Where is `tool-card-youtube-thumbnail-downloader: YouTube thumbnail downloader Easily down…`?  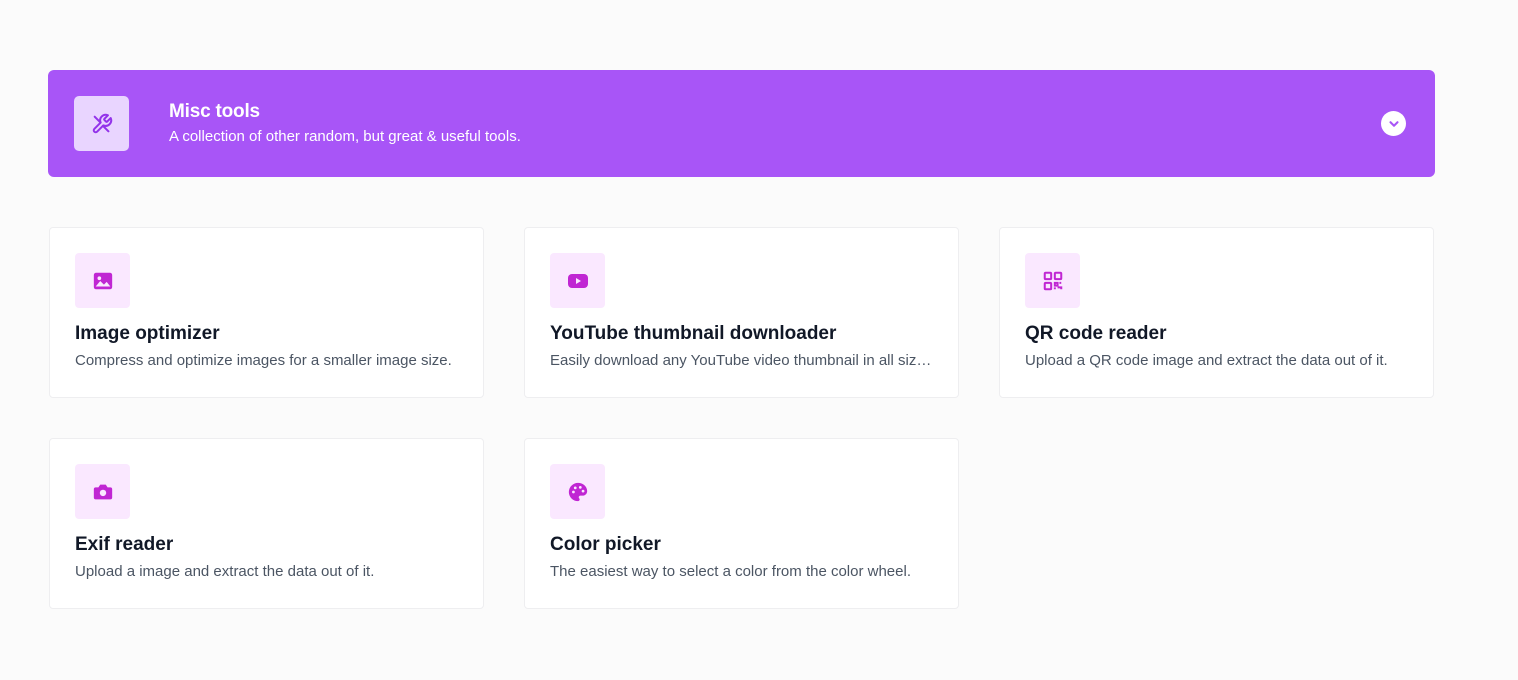
tool-card-youtube-thumbnail-downloader: YouTube thumbnail downloader Easily down… is located at coordinates (741, 312).